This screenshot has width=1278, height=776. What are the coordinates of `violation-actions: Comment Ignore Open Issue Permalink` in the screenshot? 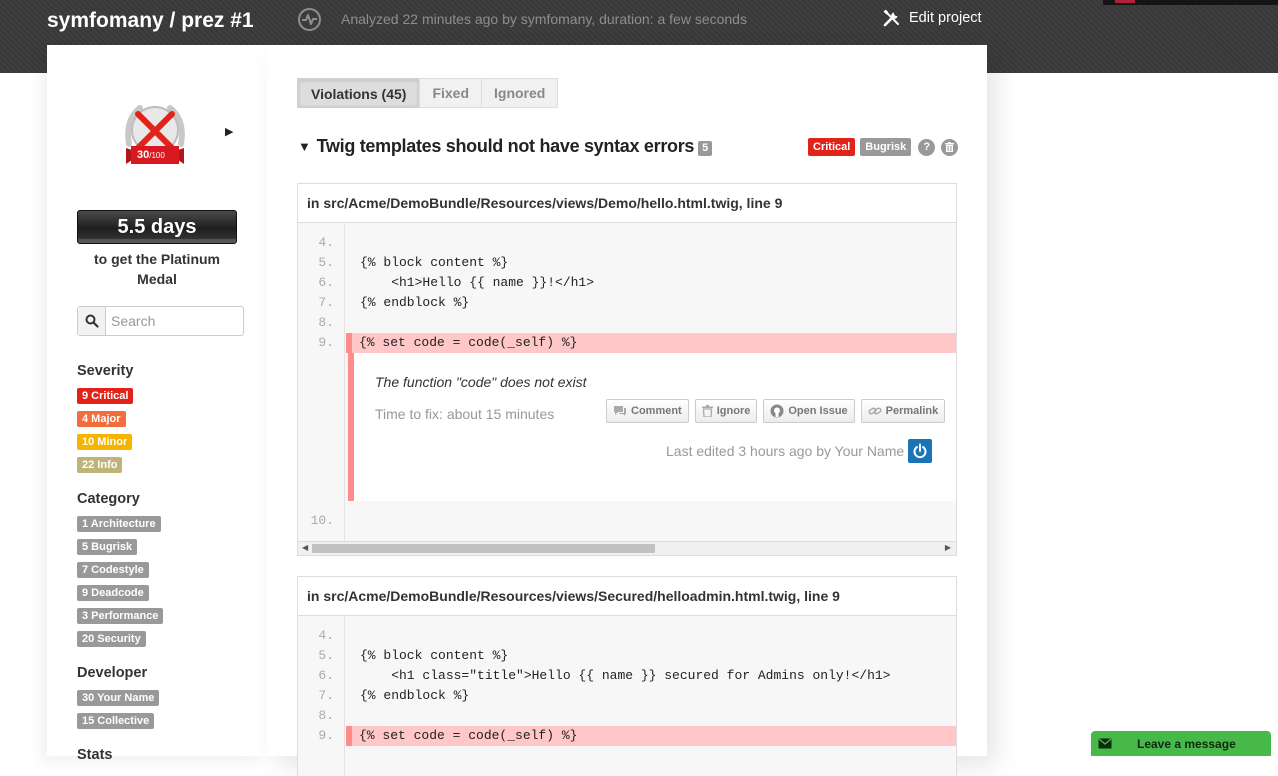 It's located at (778, 411).